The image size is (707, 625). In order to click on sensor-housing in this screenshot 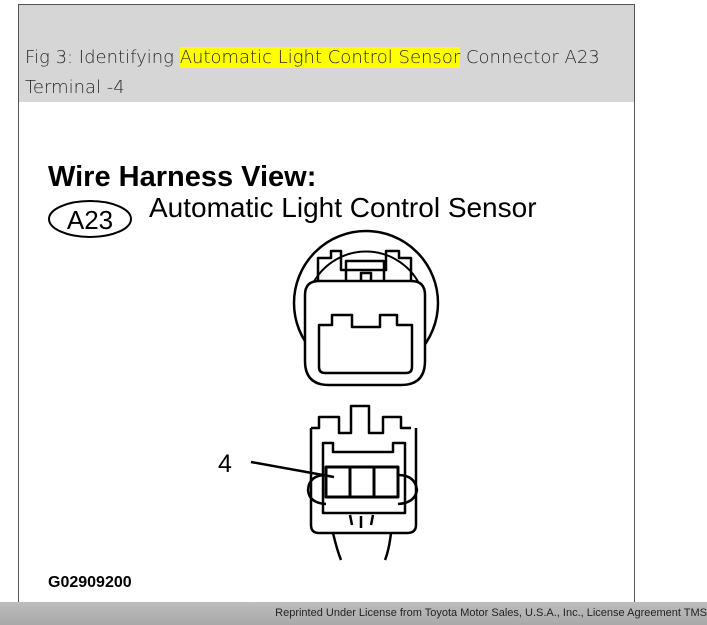, I will do `click(365, 333)`.